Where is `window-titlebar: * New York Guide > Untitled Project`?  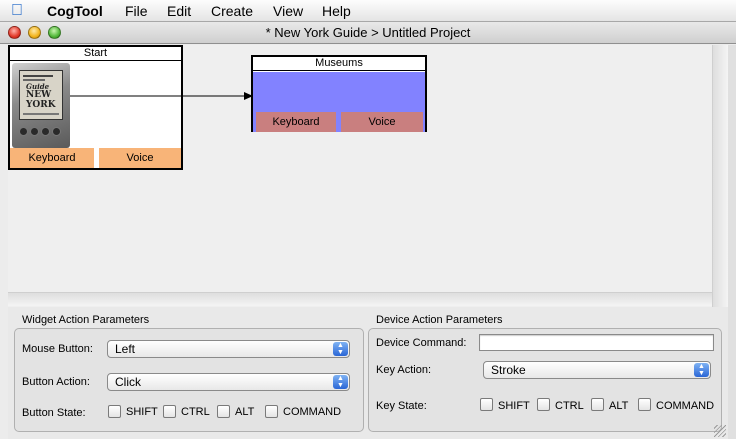
window-titlebar: * New York Guide > Untitled Project is located at coordinates (368, 33).